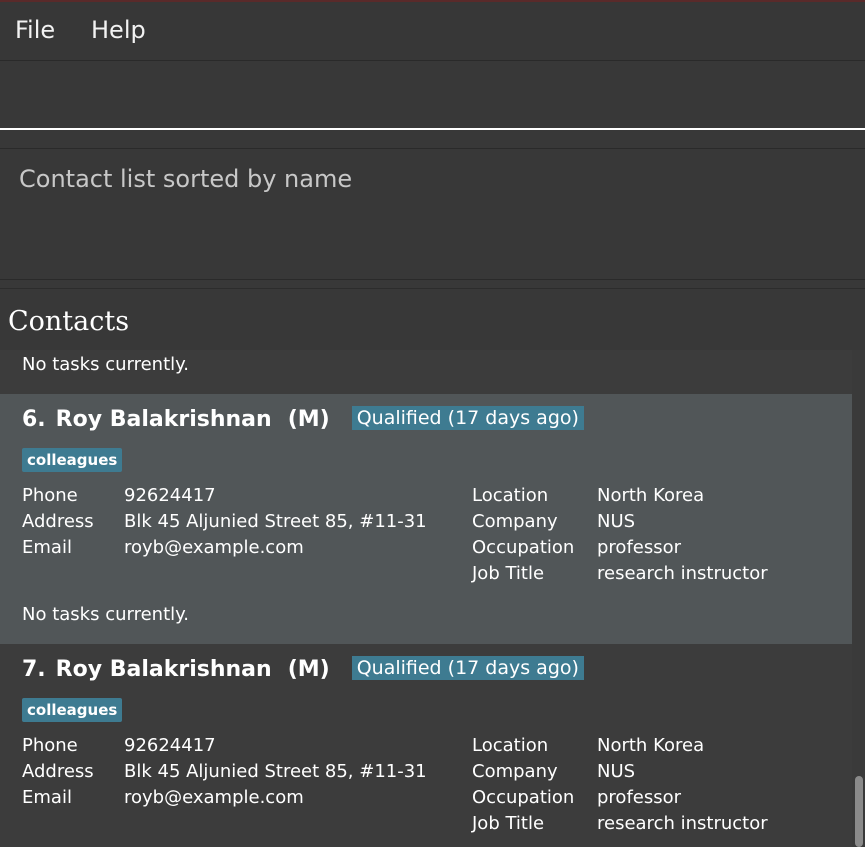 Image resolution: width=865 pixels, height=847 pixels. I want to click on list-scrollbar-thumb, so click(859, 811).